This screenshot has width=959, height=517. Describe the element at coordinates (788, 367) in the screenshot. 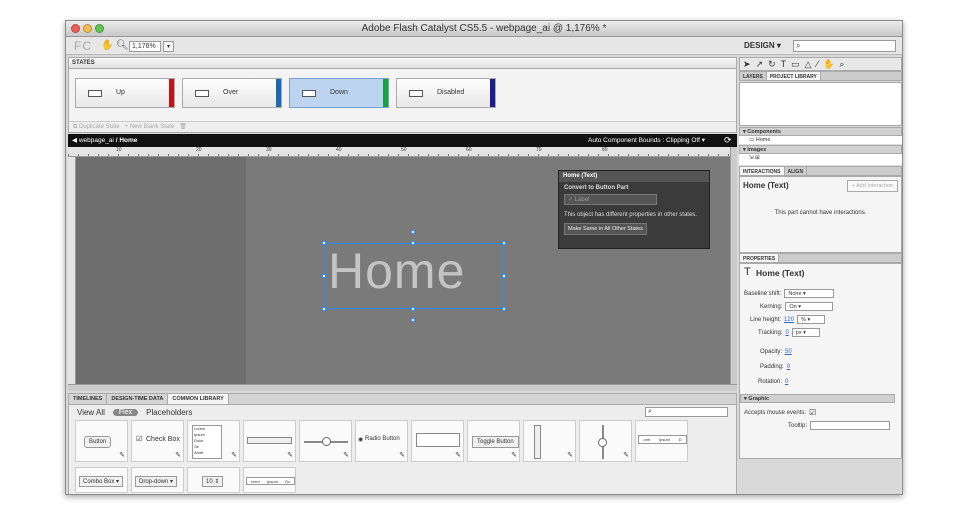

I see `padding-value: 0` at that location.